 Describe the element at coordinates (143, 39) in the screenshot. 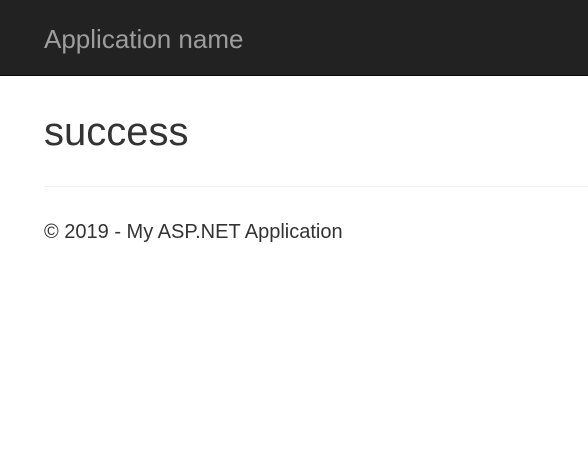

I see `app-brand-link: Application name` at that location.